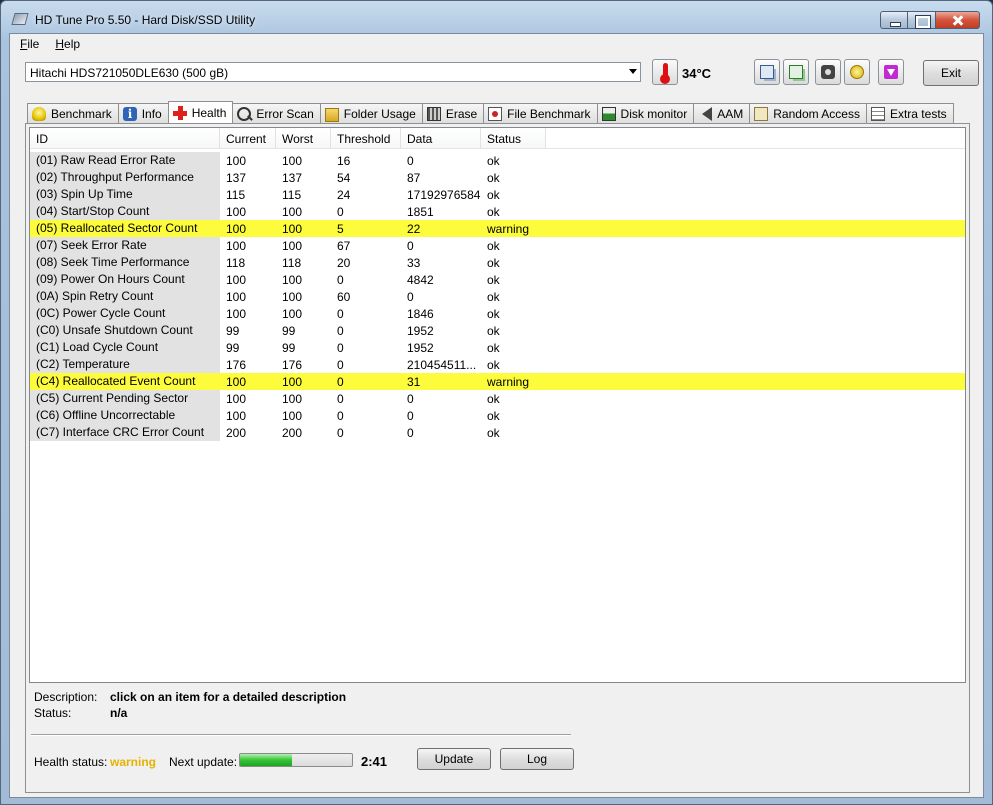  Describe the element at coordinates (73, 113) in the screenshot. I see `tab-benchmark: Benchmark` at that location.